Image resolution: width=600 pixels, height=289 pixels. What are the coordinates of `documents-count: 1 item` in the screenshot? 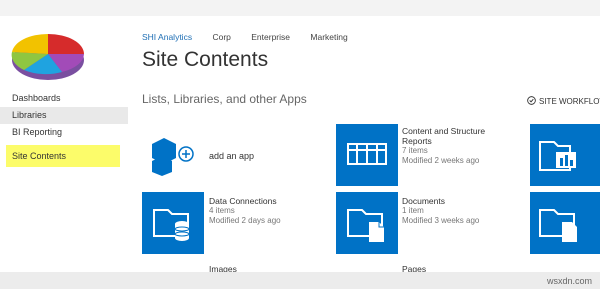 It's located at (413, 210).